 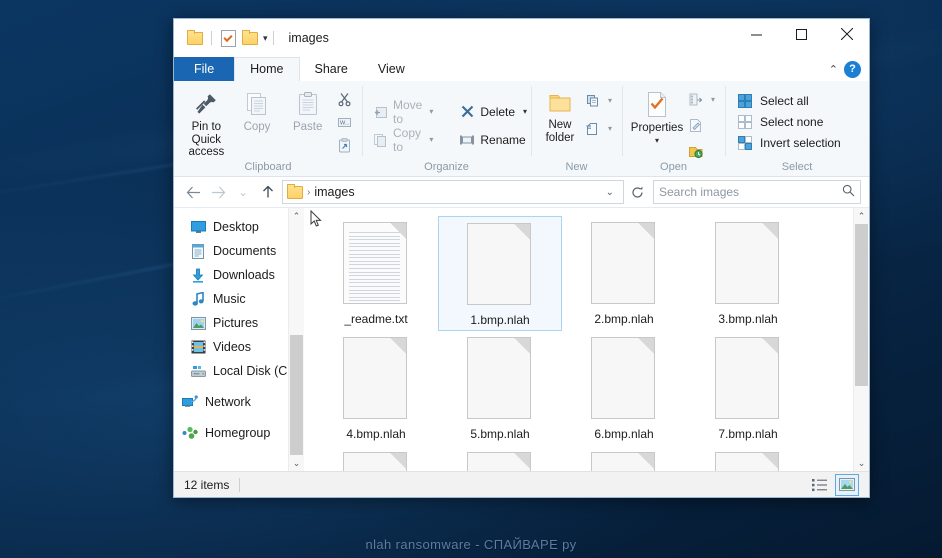 What do you see at coordinates (231, 371) in the screenshot?
I see `sidebar-item-local-disk: Local Disk (C:)` at bounding box center [231, 371].